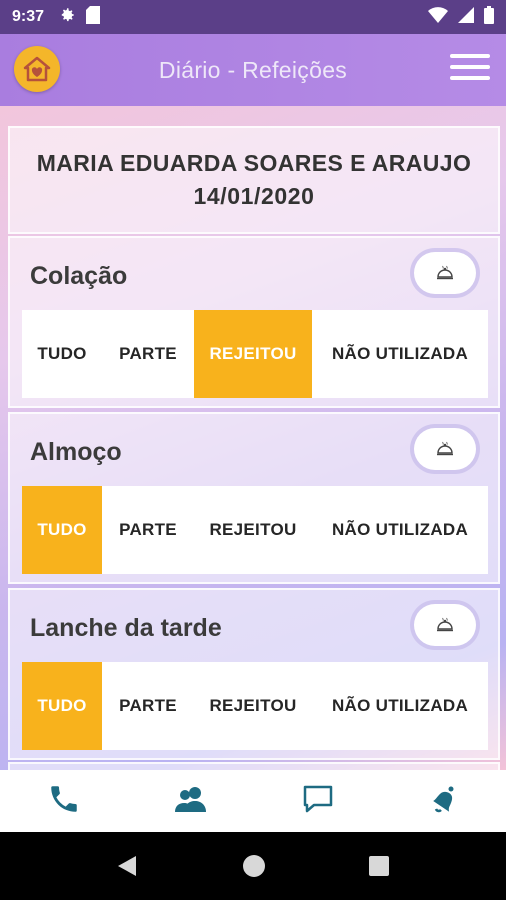 The width and height of the screenshot is (506, 900). Describe the element at coordinates (37, 69) in the screenshot. I see `home-heart-icon` at that location.